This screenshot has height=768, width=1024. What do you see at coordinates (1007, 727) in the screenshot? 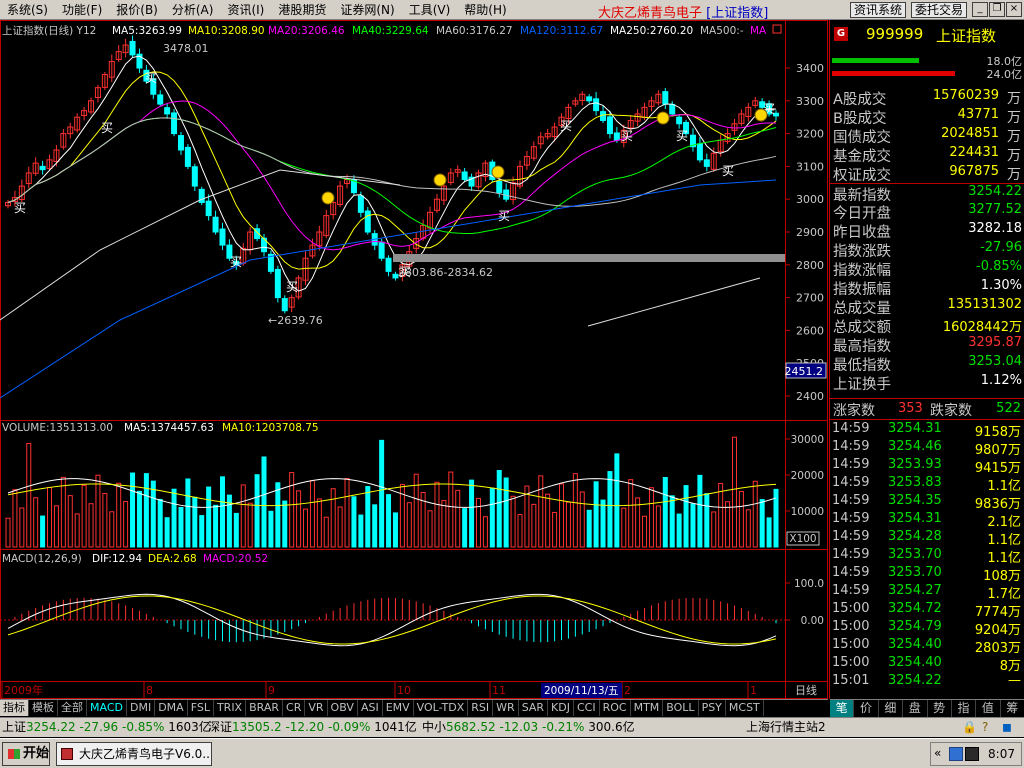
I see `network-icon: ◼` at bounding box center [1007, 727].